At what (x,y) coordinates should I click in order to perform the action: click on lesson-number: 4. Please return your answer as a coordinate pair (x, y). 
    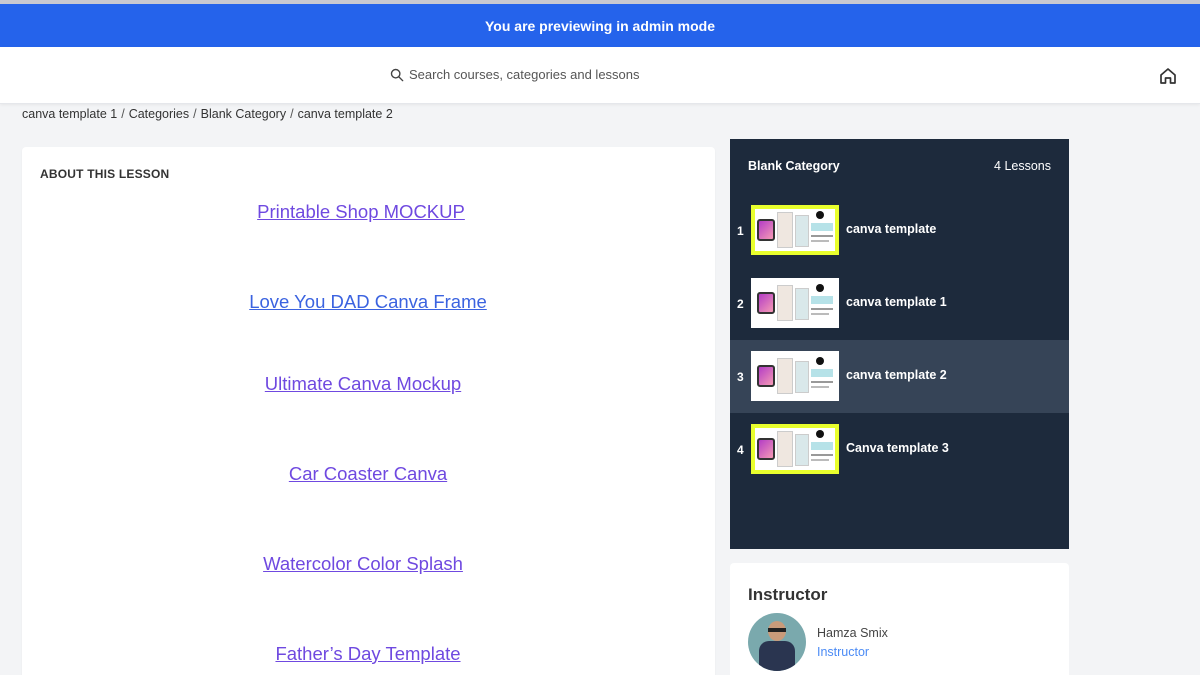
    Looking at the image, I should click on (740, 450).